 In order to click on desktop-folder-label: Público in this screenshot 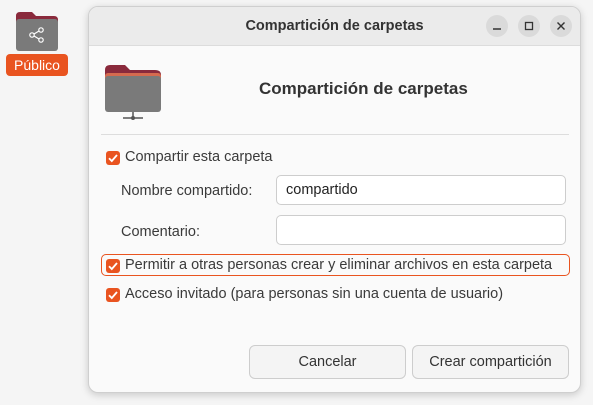, I will do `click(37, 65)`.